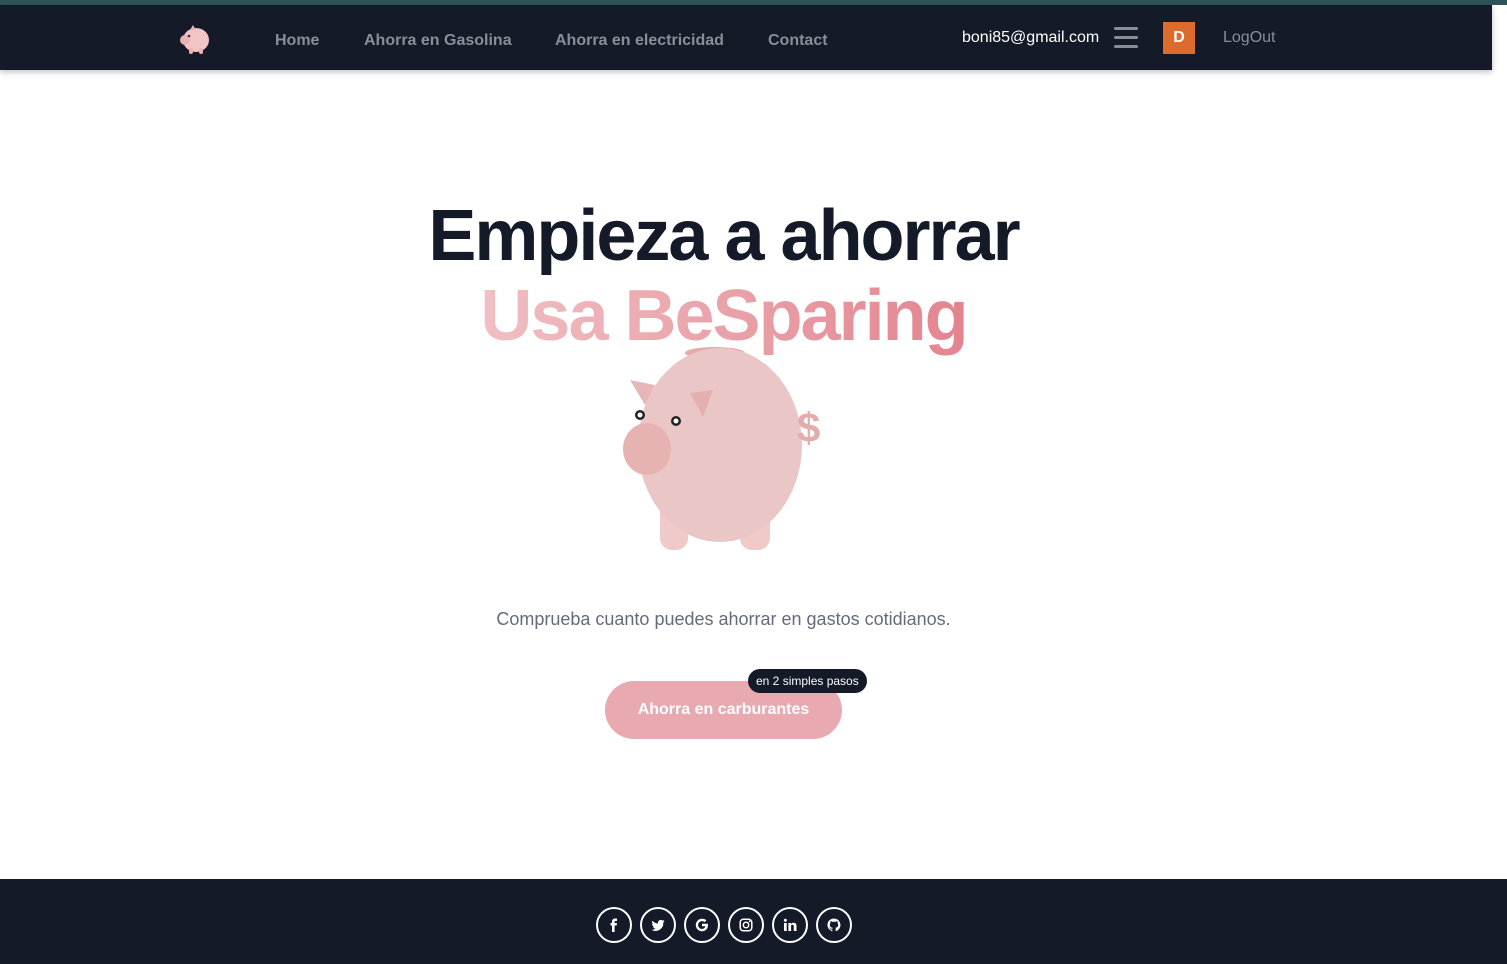 The width and height of the screenshot is (1507, 964). Describe the element at coordinates (746, 925) in the screenshot. I see `instagram-icon` at that location.